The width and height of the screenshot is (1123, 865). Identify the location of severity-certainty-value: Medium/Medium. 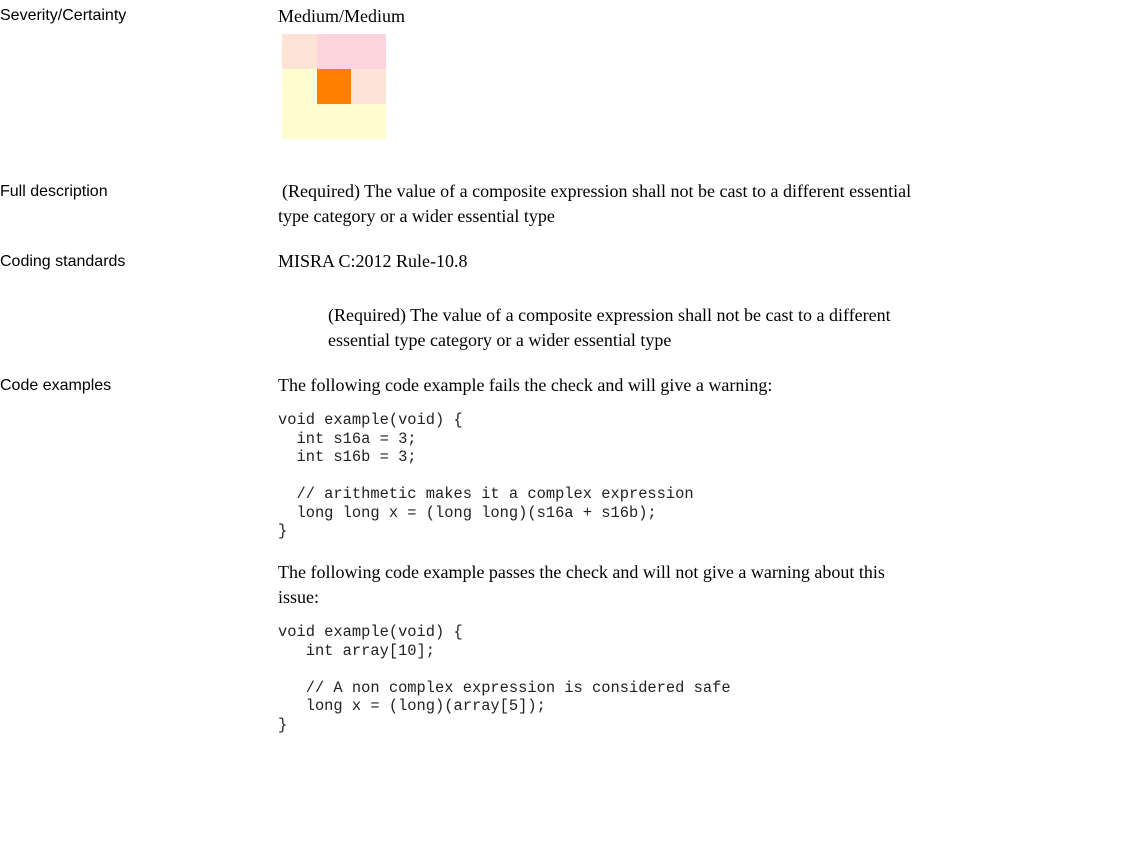
(341, 16).